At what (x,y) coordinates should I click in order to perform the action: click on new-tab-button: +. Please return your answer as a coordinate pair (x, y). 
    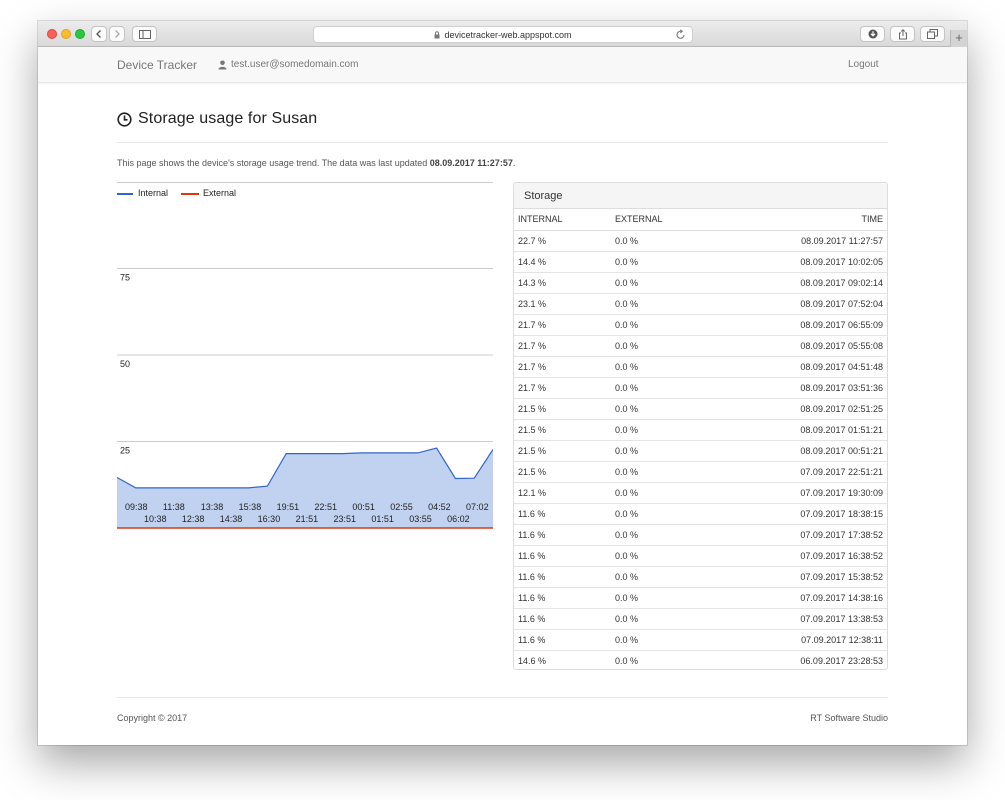
    Looking at the image, I should click on (958, 38).